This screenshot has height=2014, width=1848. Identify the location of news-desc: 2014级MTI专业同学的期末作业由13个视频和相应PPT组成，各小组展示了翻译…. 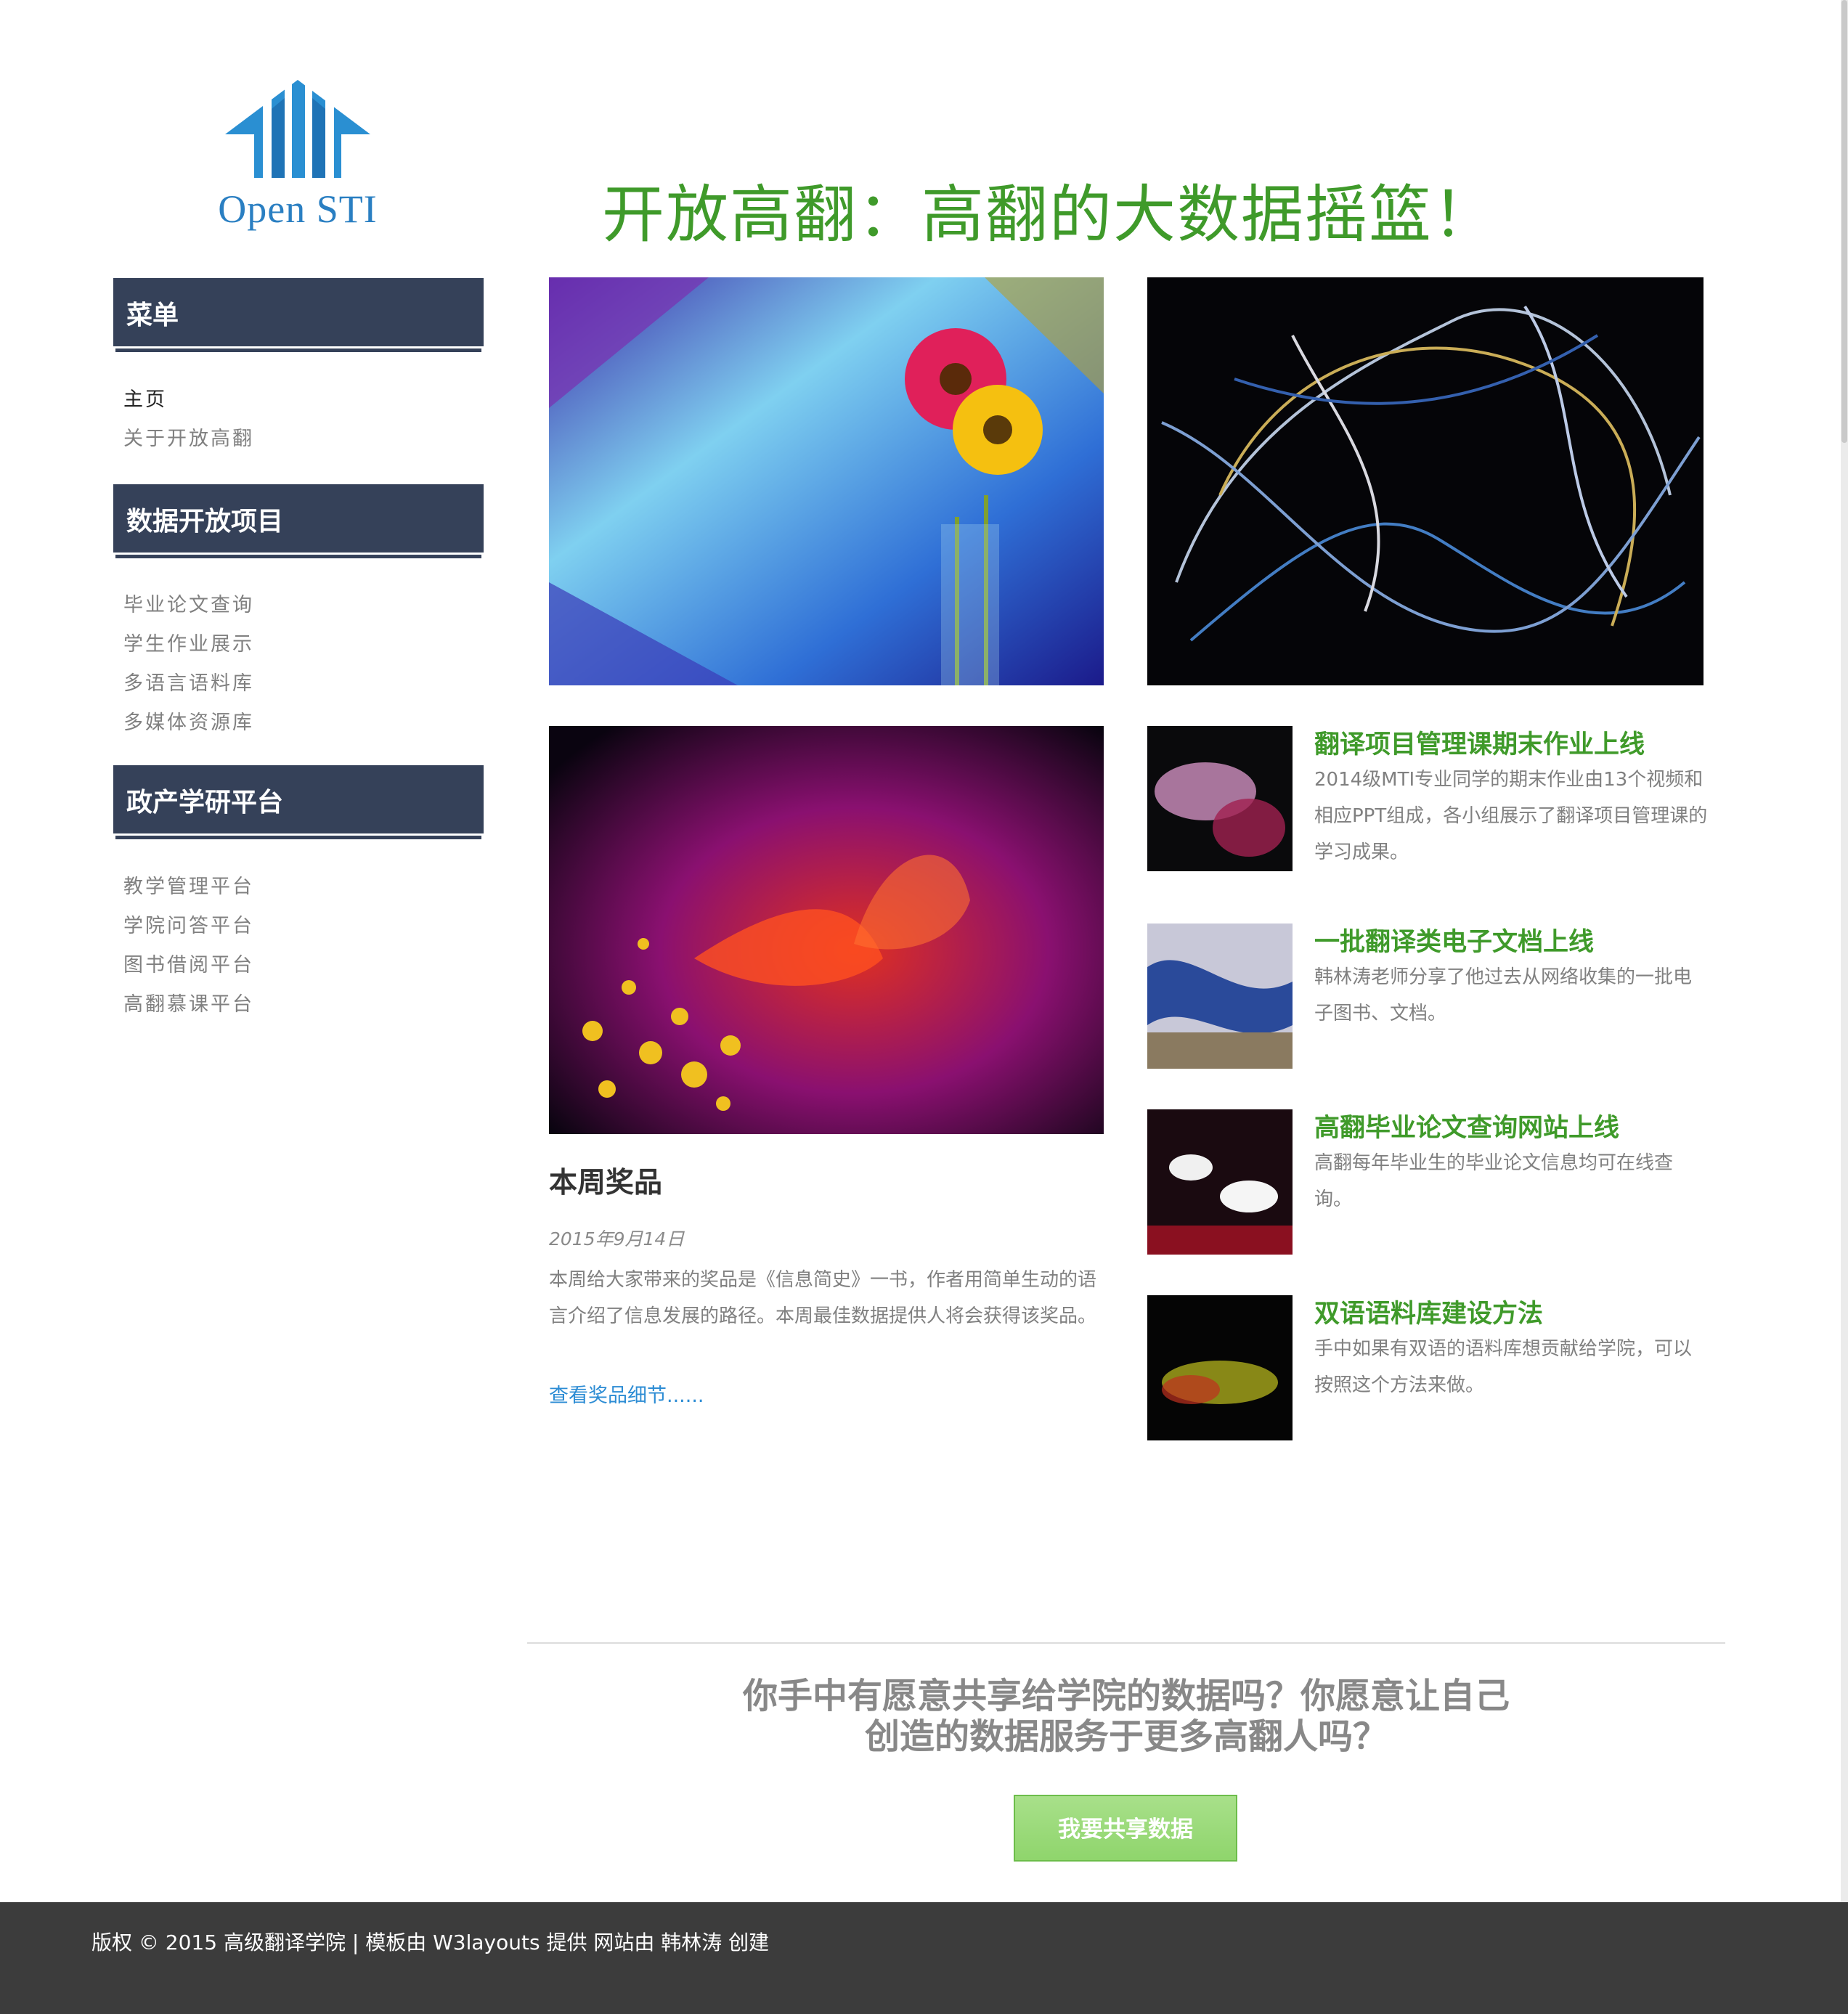
(1511, 816).